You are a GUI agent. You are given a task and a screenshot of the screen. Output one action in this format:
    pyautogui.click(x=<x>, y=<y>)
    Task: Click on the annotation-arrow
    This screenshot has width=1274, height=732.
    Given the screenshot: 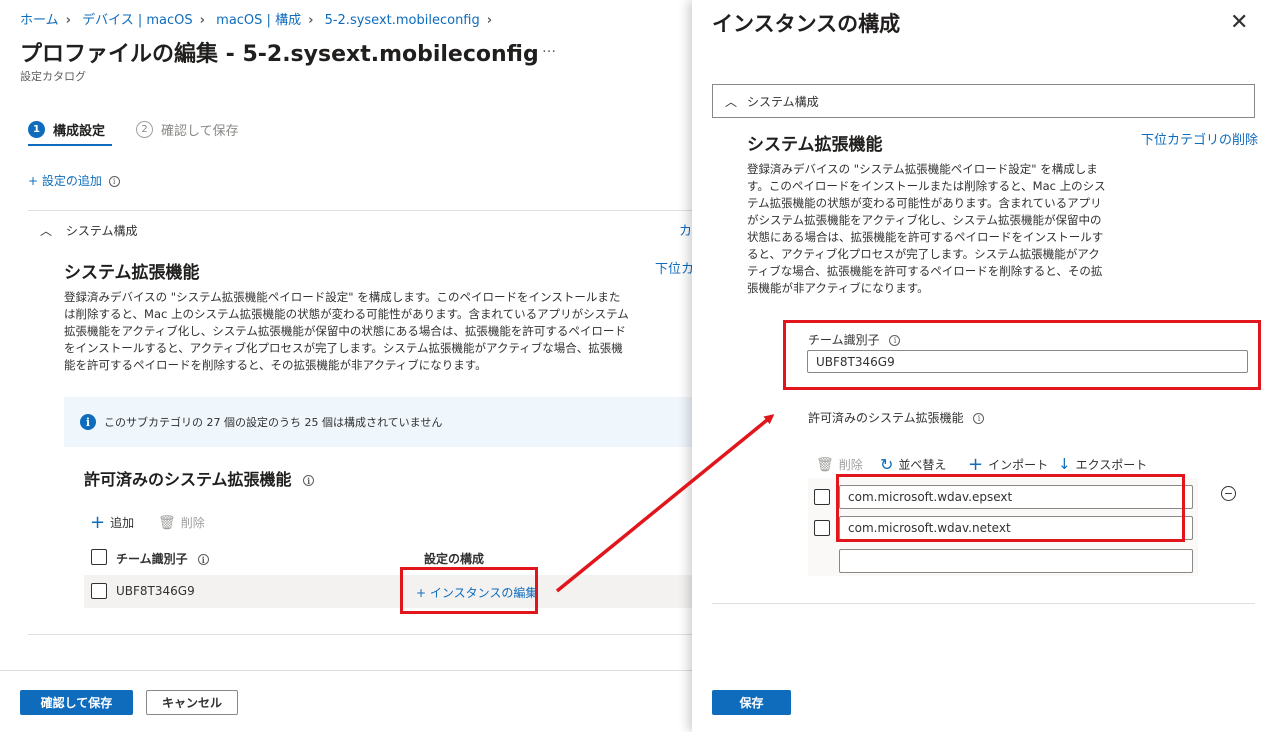 What is the action you would take?
    pyautogui.click(x=665, y=503)
    